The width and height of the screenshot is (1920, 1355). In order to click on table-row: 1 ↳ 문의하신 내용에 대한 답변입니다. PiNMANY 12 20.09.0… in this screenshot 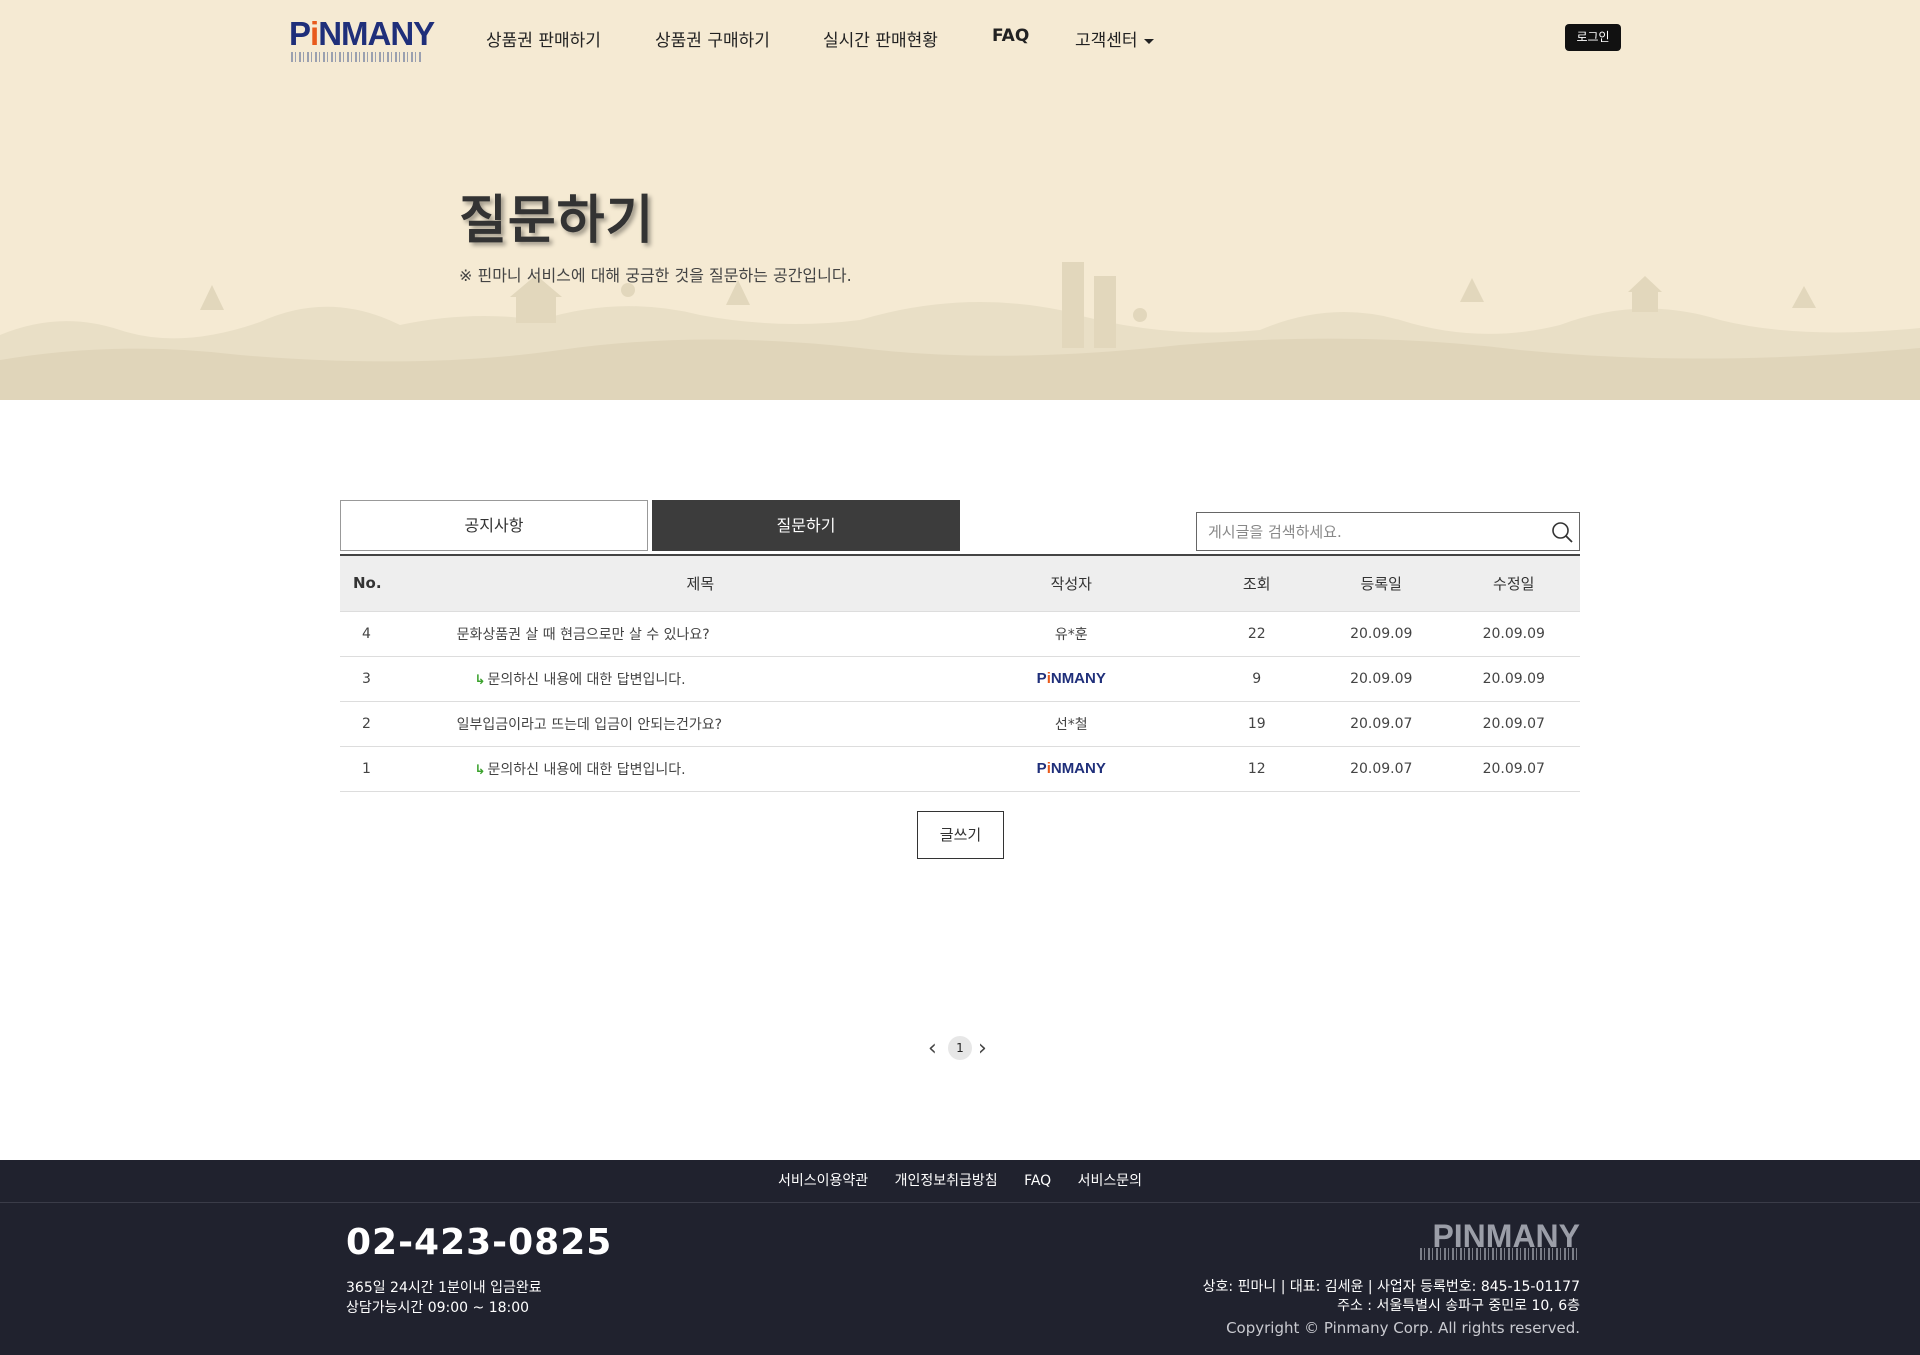, I will do `click(960, 768)`.